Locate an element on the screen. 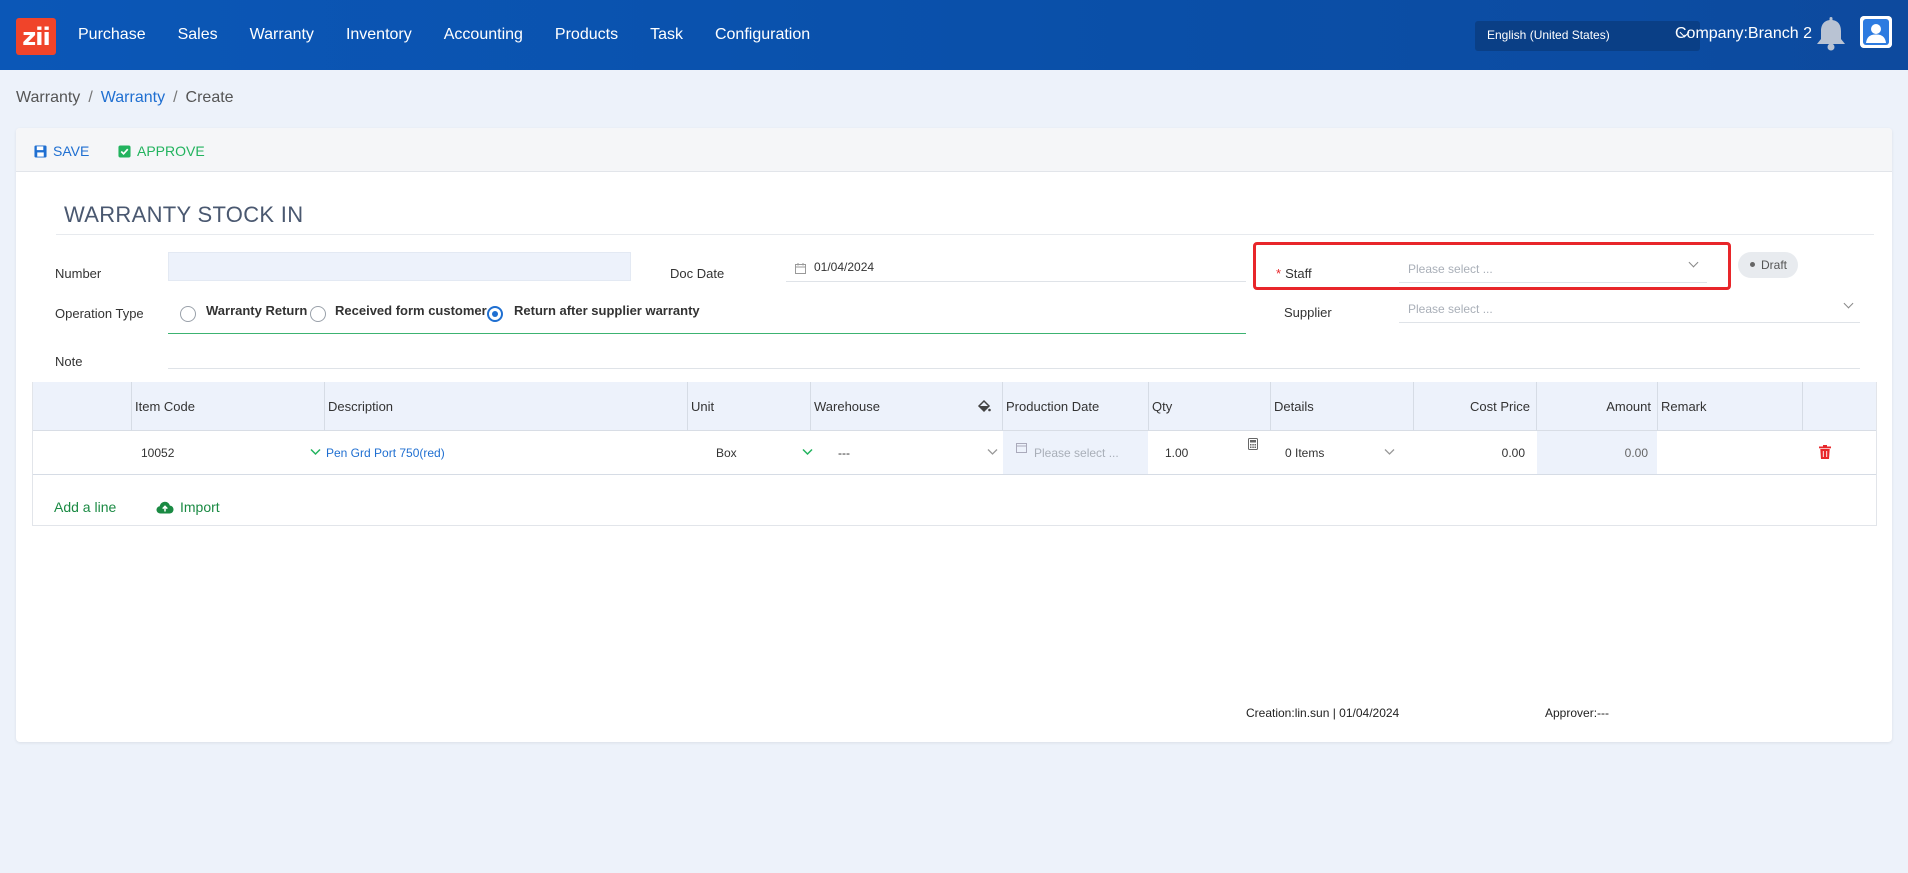  cell-qty: 1.00 is located at coordinates (1176, 452).